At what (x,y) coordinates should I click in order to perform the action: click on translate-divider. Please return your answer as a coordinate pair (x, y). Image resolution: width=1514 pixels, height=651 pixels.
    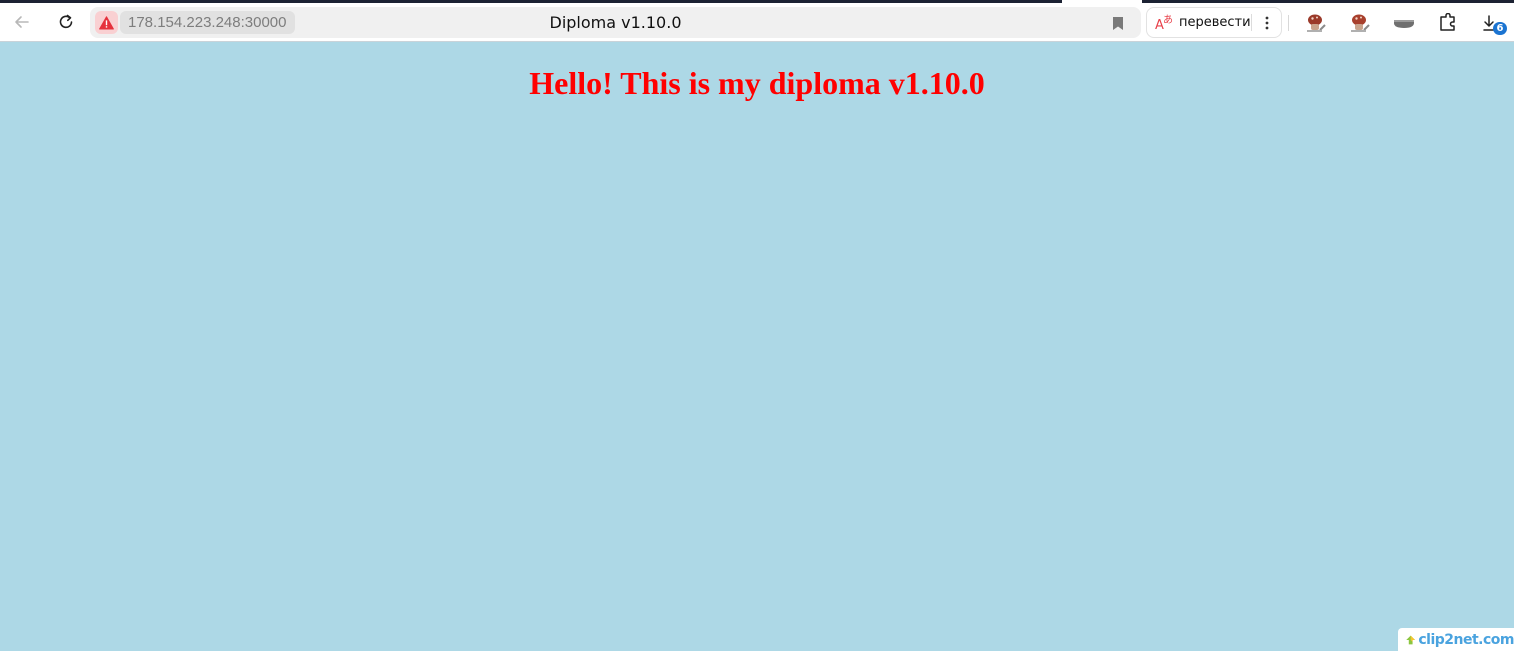
    Looking at the image, I should click on (1251, 22).